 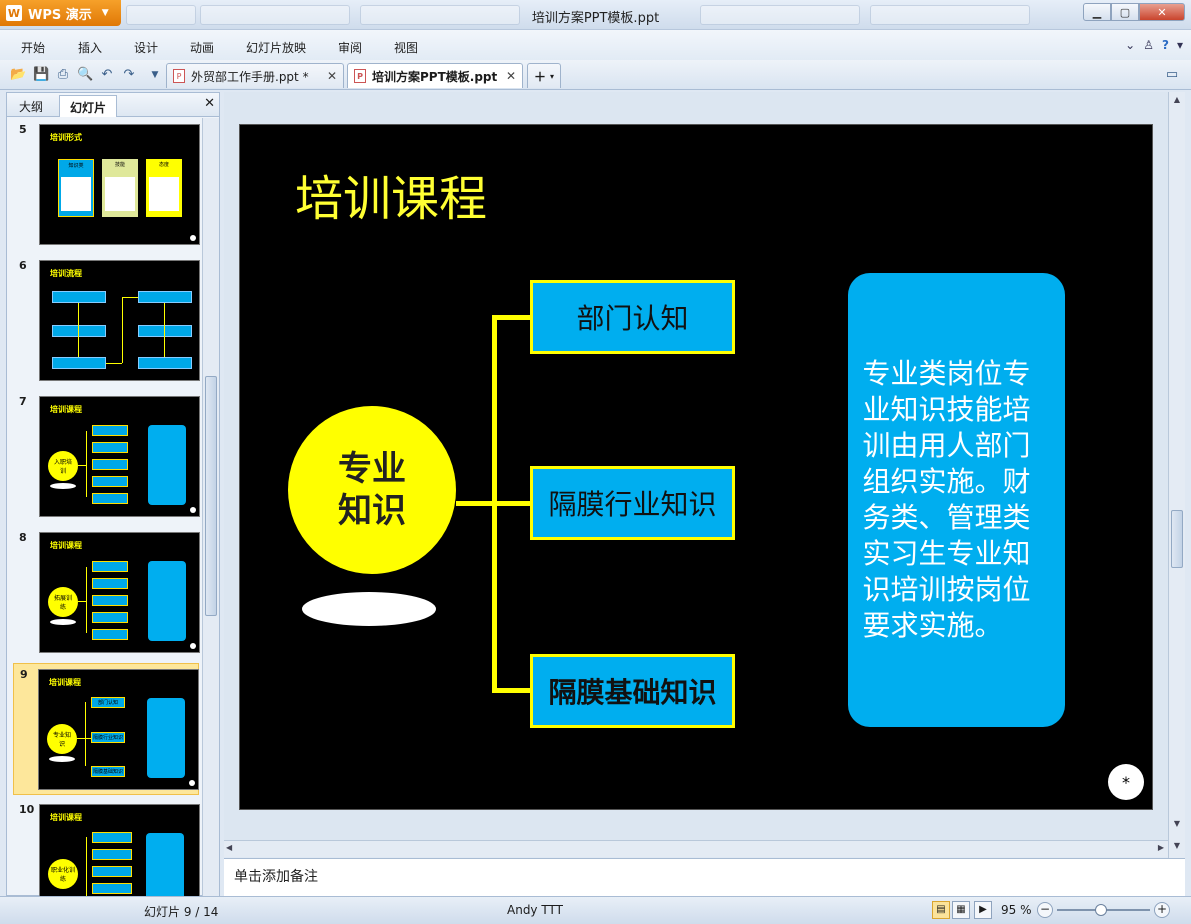 What do you see at coordinates (1161, 847) in the screenshot?
I see `scroll-right-icon: ▶` at bounding box center [1161, 847].